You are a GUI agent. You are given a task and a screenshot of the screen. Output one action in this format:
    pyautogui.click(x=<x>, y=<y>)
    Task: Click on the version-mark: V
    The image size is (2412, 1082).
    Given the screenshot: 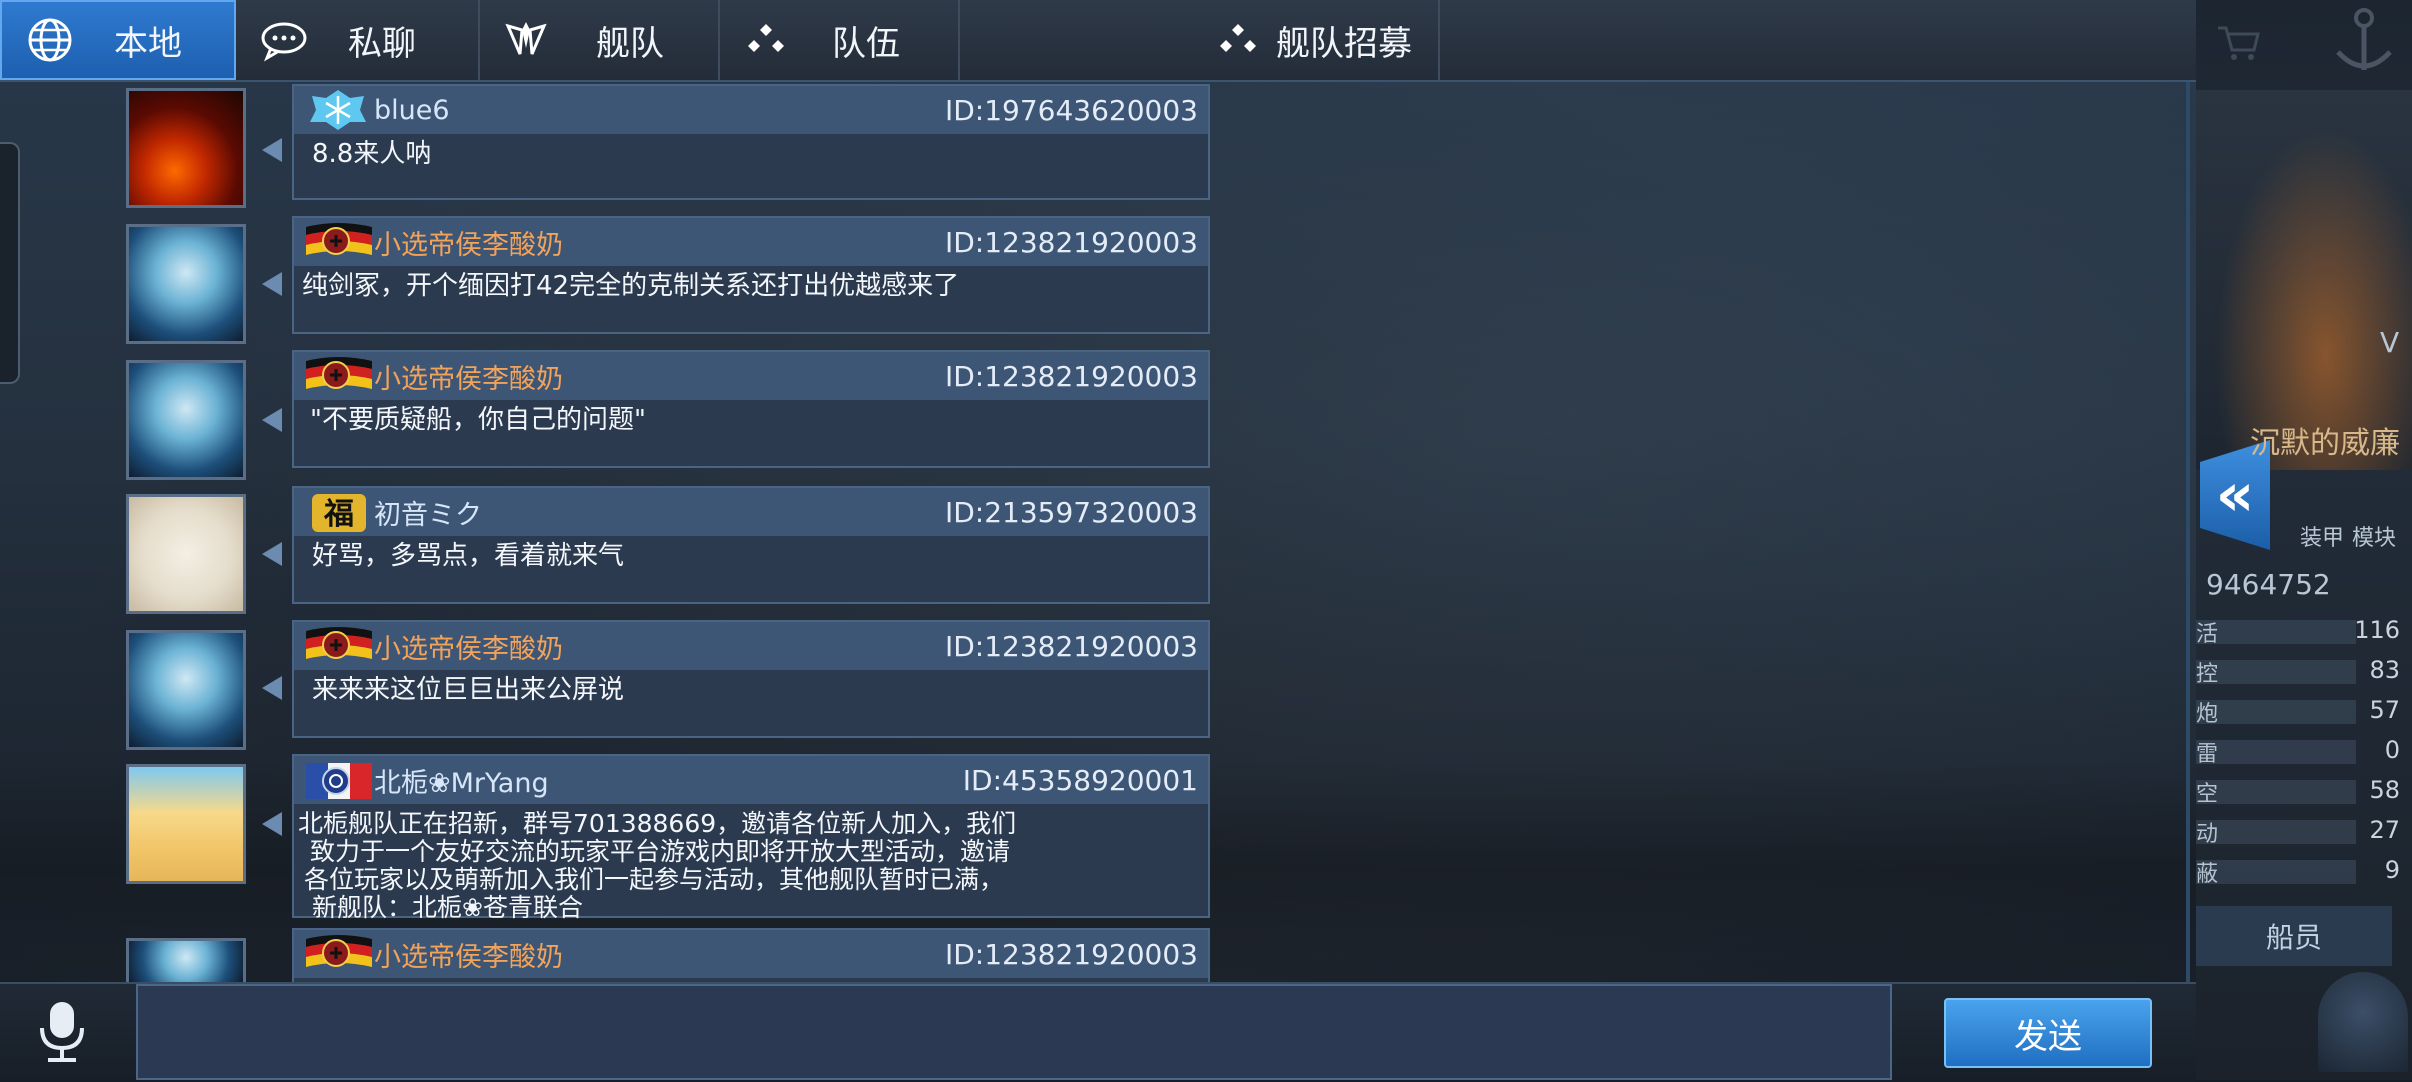 What is the action you would take?
    pyautogui.click(x=2390, y=342)
    